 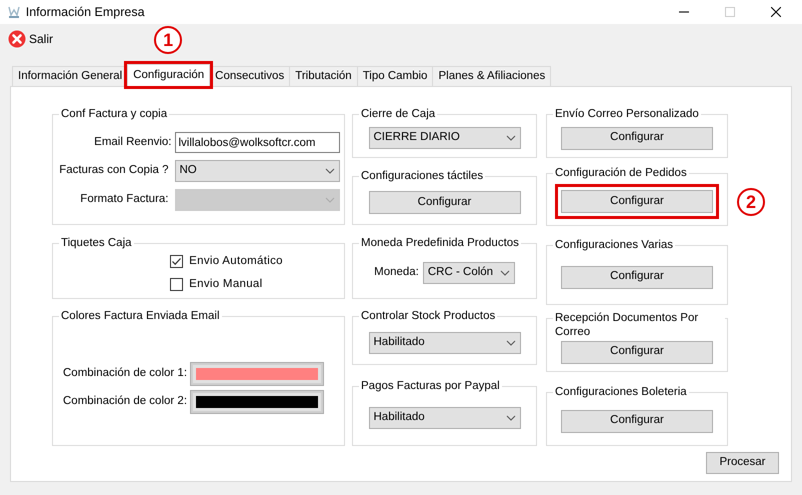 What do you see at coordinates (226, 261) in the screenshot?
I see `checkbox-option: Envio Automático` at bounding box center [226, 261].